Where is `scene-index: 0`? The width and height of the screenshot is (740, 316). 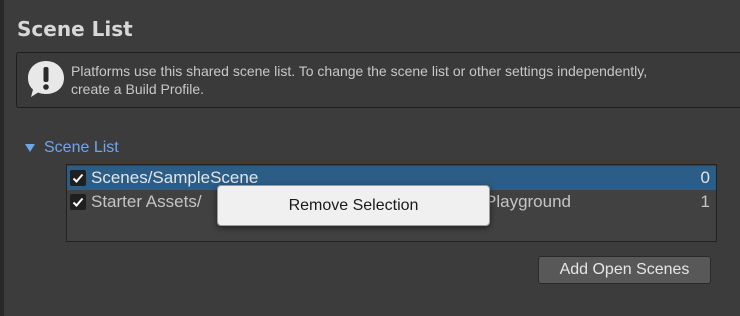
scene-index: 0 is located at coordinates (705, 177).